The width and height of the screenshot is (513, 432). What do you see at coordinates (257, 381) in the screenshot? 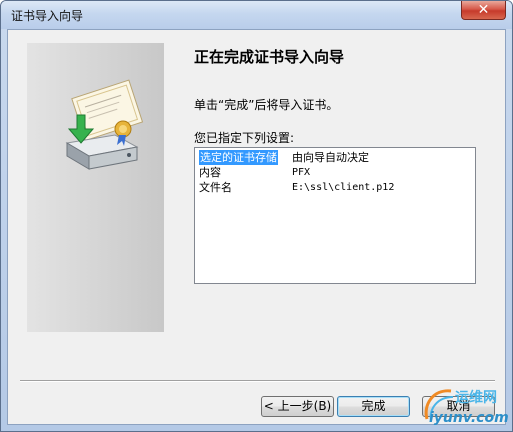
I see `footer-separator` at bounding box center [257, 381].